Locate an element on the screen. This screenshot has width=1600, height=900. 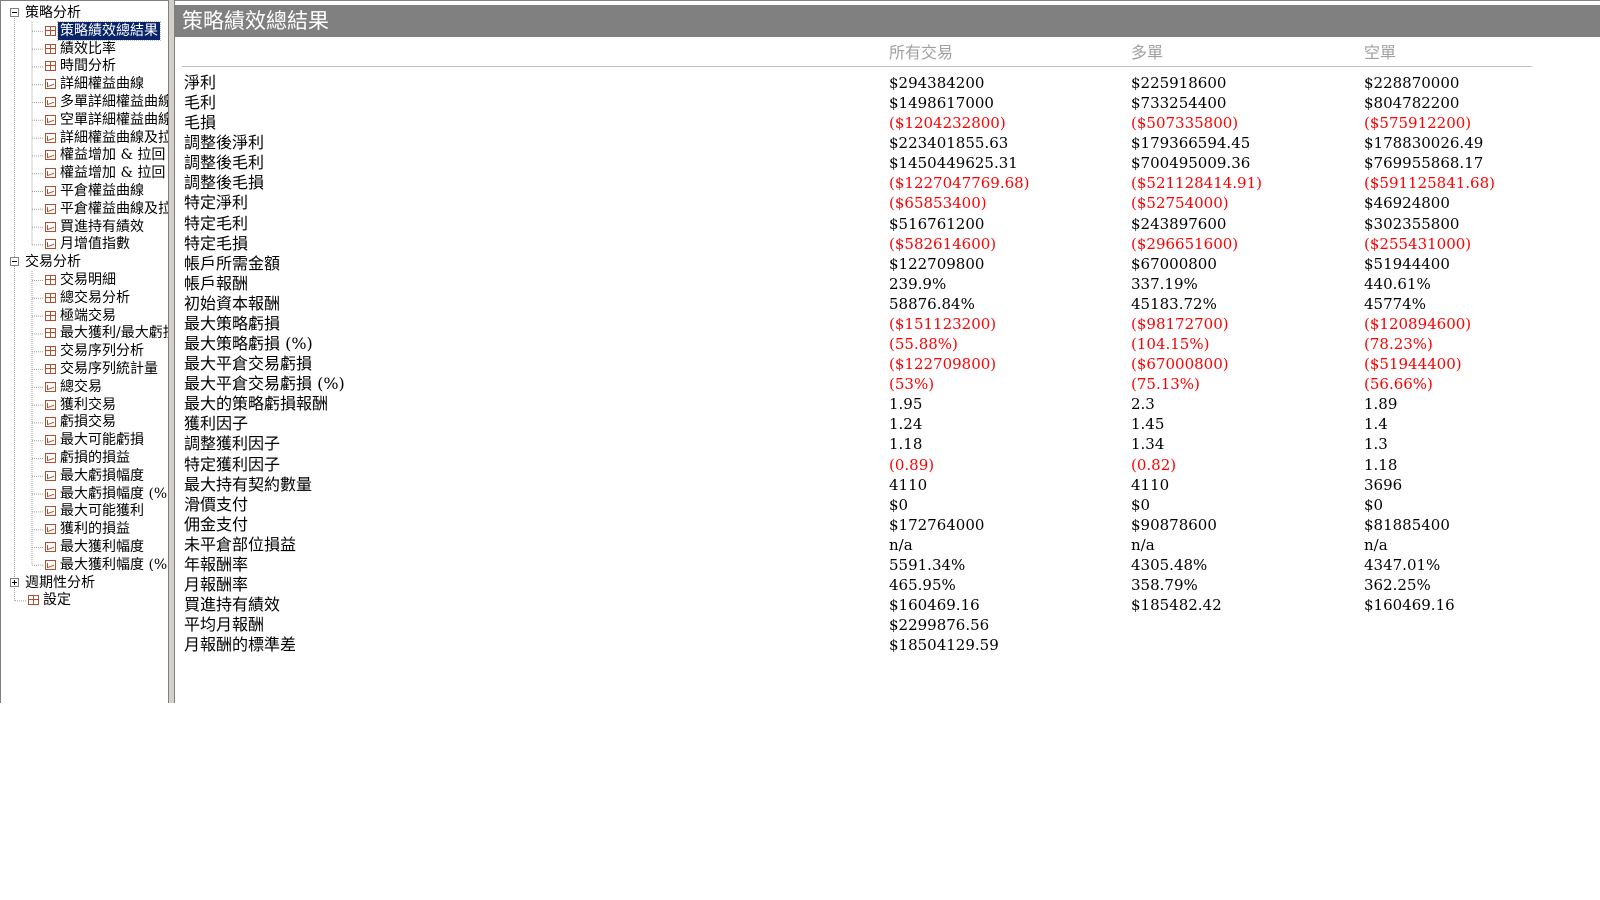
report-title: 策略績效總結果 is located at coordinates (887, 21).